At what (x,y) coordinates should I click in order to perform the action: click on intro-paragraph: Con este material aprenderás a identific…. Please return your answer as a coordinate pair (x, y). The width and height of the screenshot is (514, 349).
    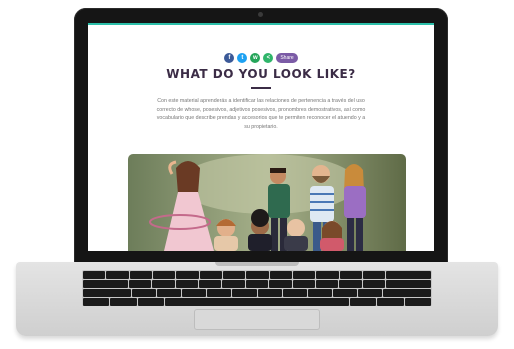
    Looking at the image, I should click on (261, 114).